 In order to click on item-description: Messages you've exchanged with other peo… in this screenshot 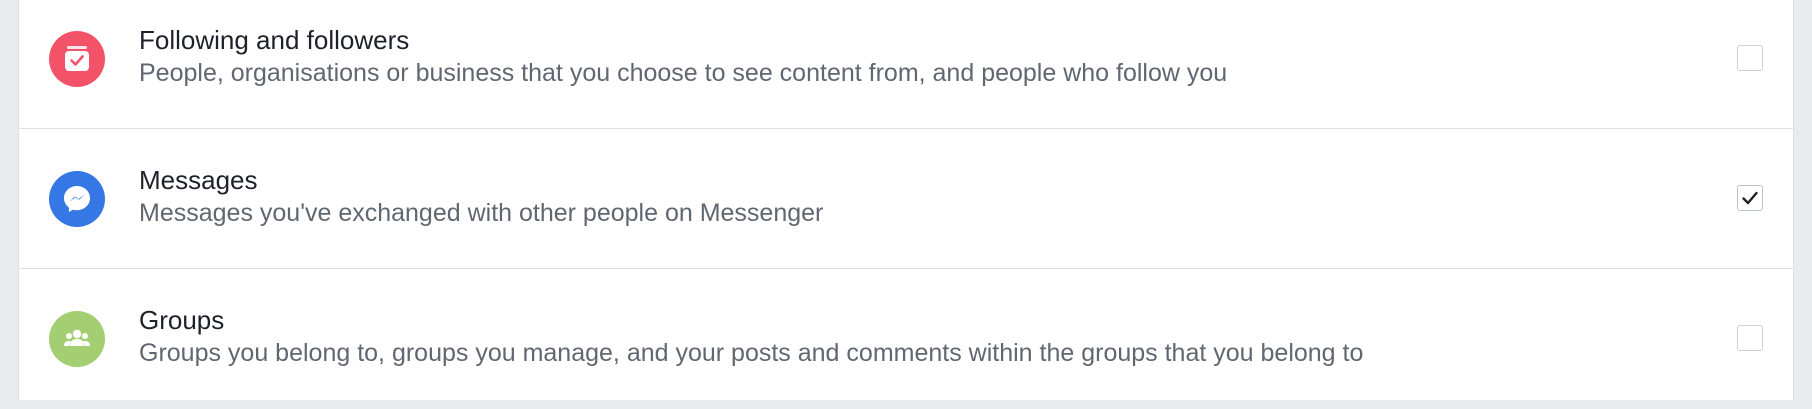, I will do `click(481, 213)`.